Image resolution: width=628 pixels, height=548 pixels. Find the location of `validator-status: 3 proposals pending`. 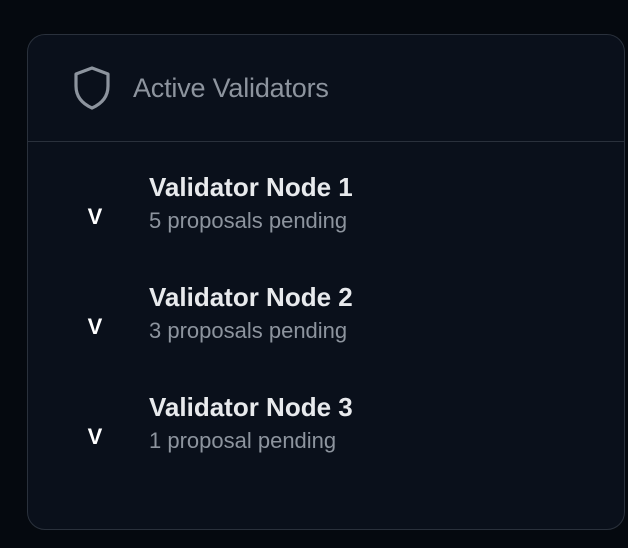

validator-status: 3 proposals pending is located at coordinates (248, 330).